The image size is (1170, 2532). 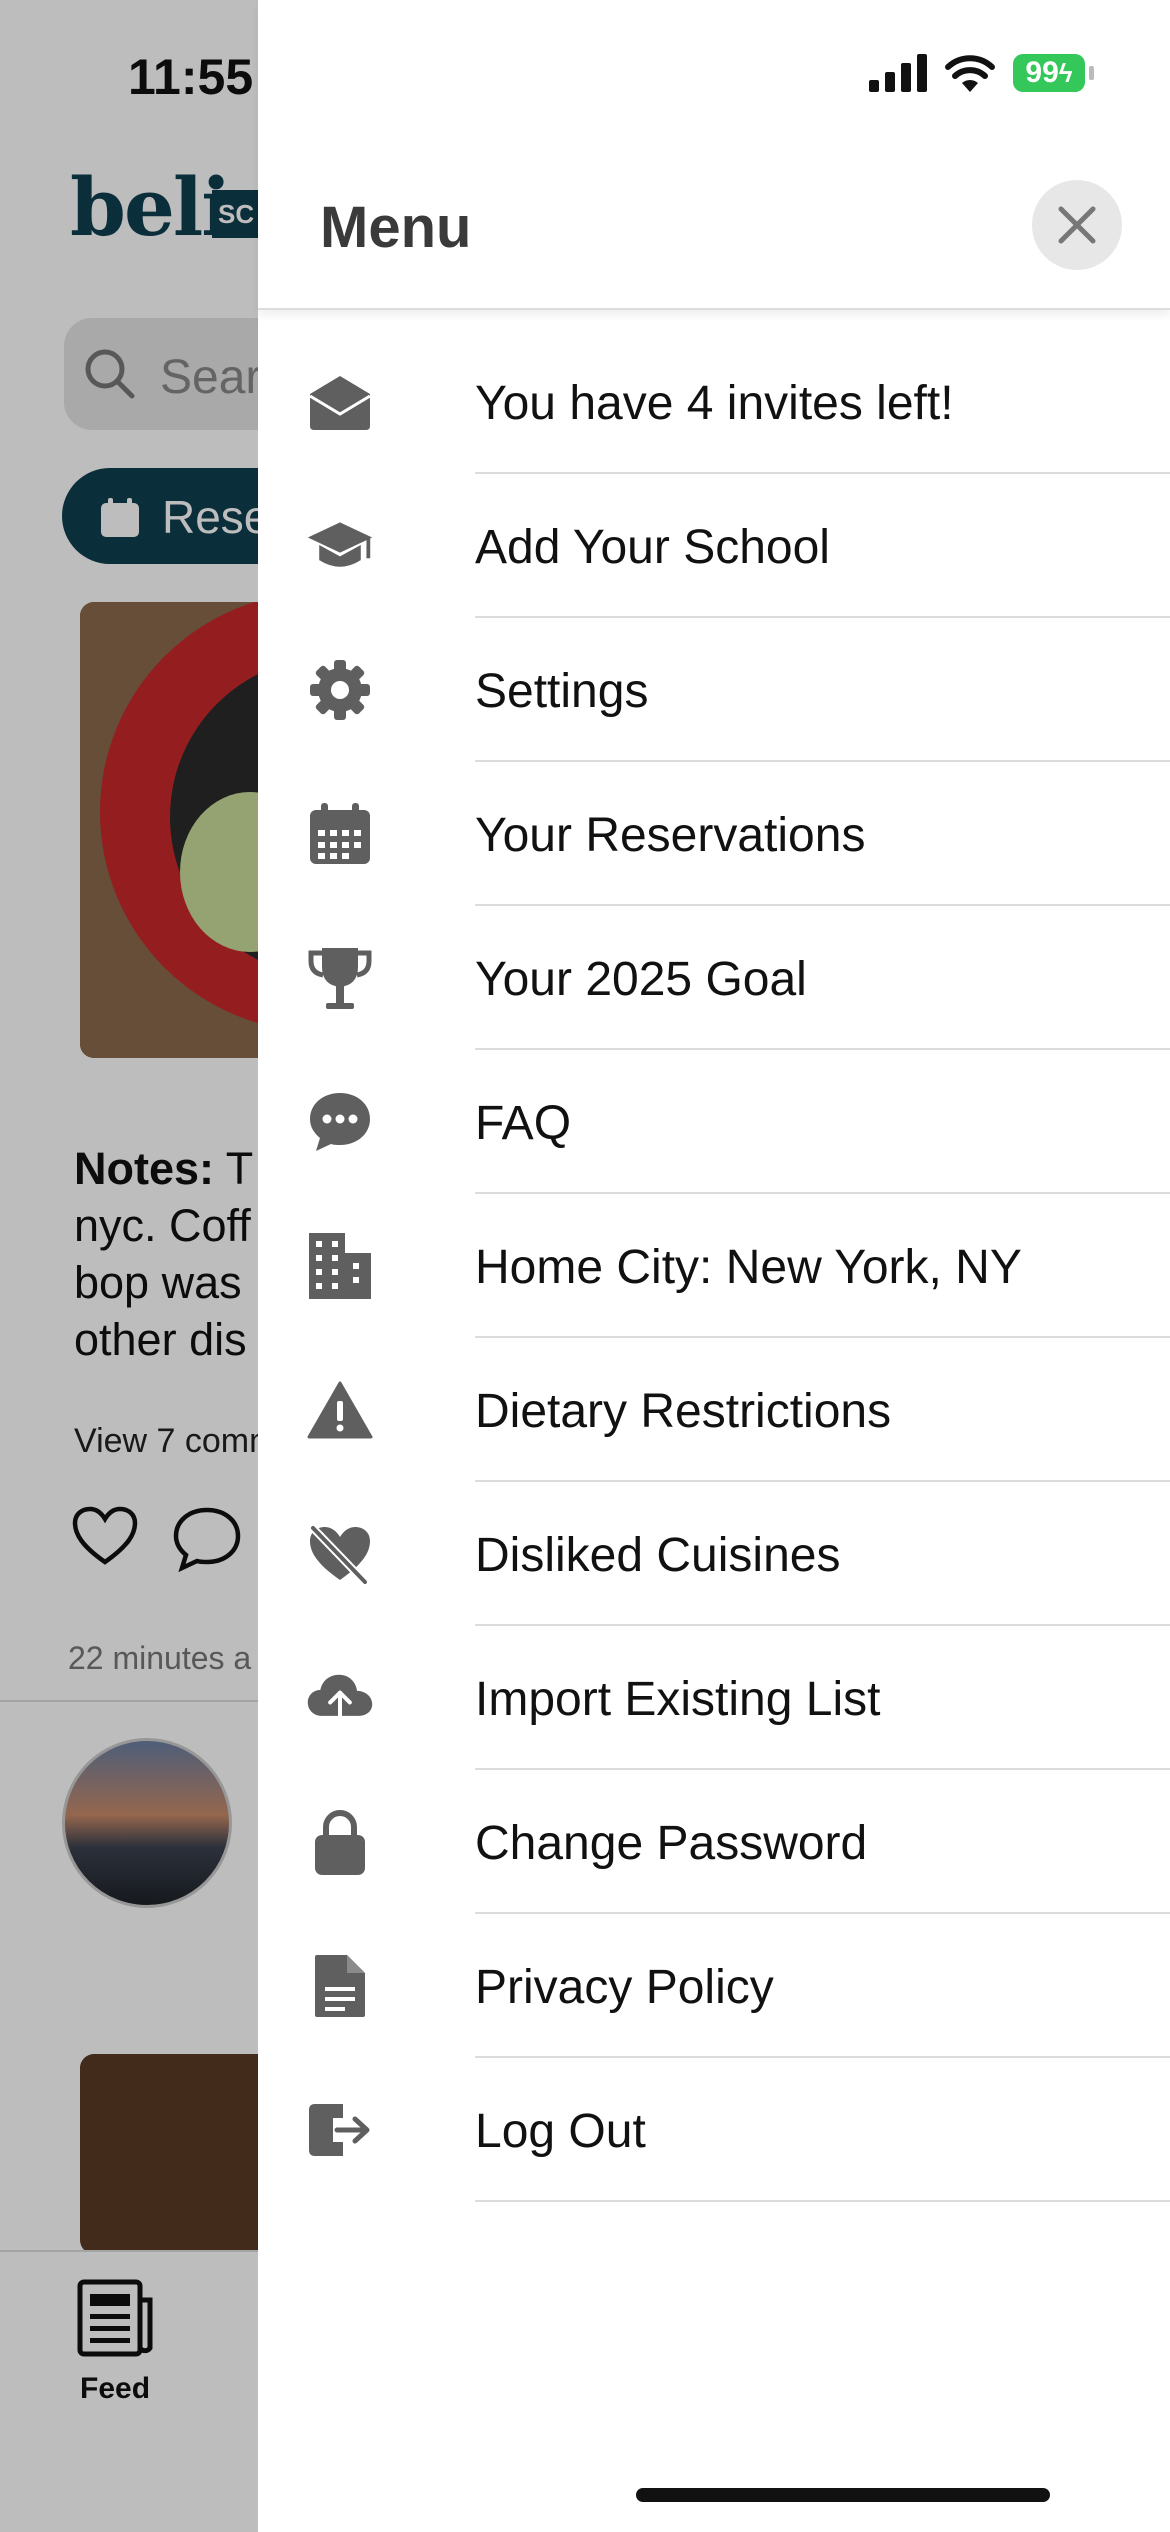 What do you see at coordinates (340, 1410) in the screenshot?
I see `warning-icon` at bounding box center [340, 1410].